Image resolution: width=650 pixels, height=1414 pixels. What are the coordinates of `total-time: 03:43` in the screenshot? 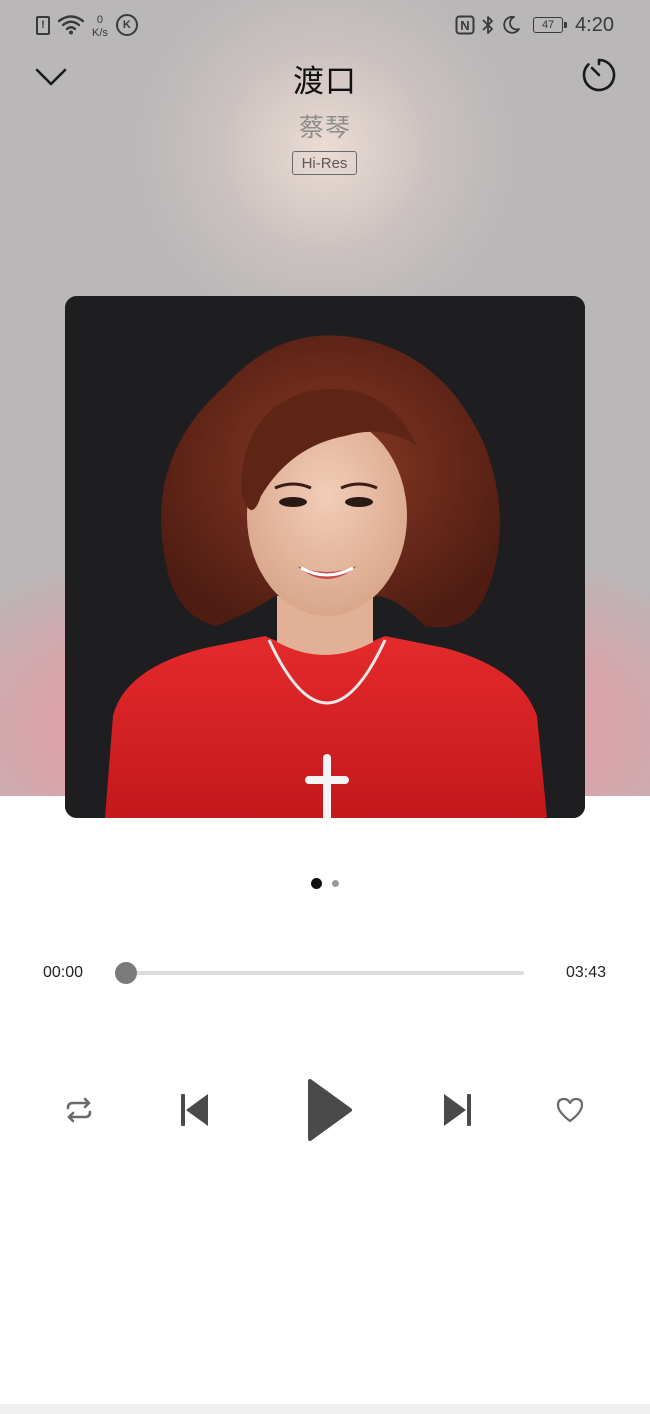 It's located at (585, 972).